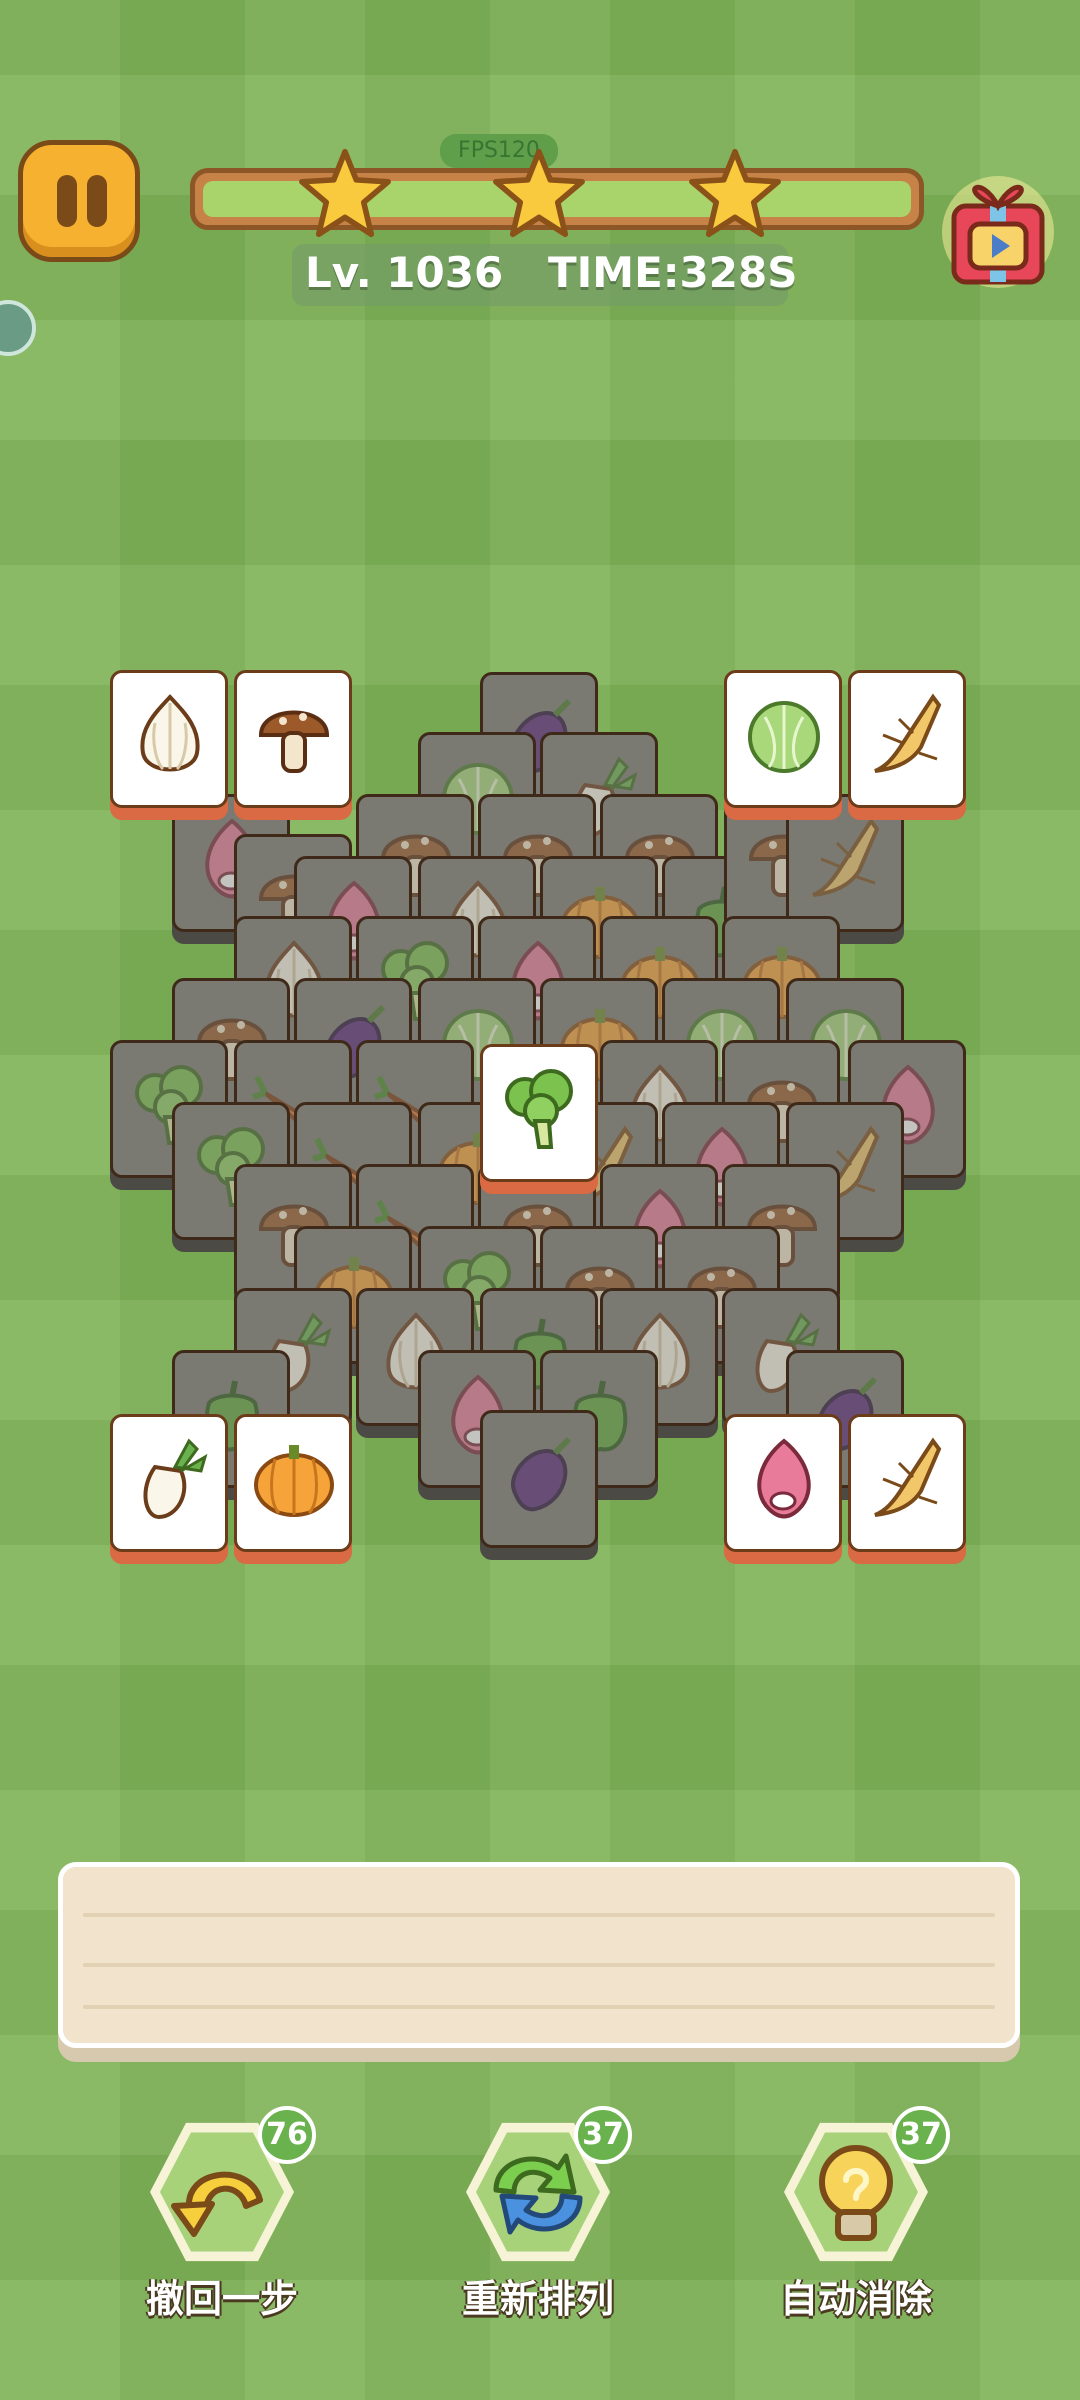  Describe the element at coordinates (170, 1479) in the screenshot. I see `radish-icon` at that location.